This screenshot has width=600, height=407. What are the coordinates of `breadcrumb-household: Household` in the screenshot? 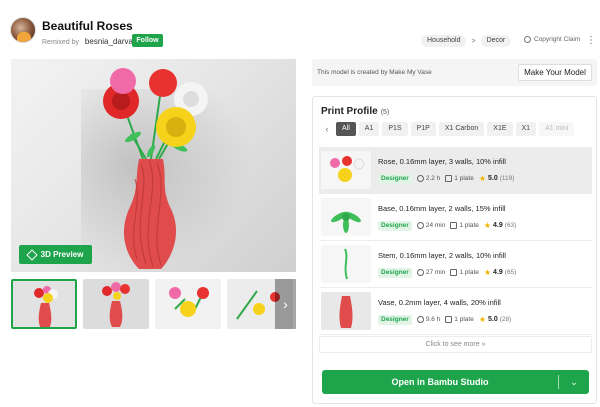 It's located at (444, 41).